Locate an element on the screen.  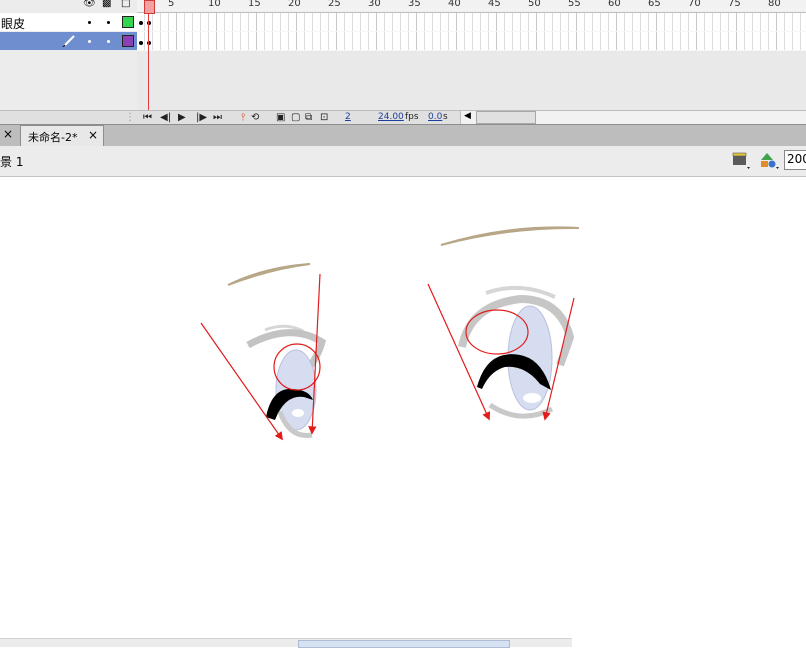
lock-icon: ▩ is located at coordinates (106, 4).